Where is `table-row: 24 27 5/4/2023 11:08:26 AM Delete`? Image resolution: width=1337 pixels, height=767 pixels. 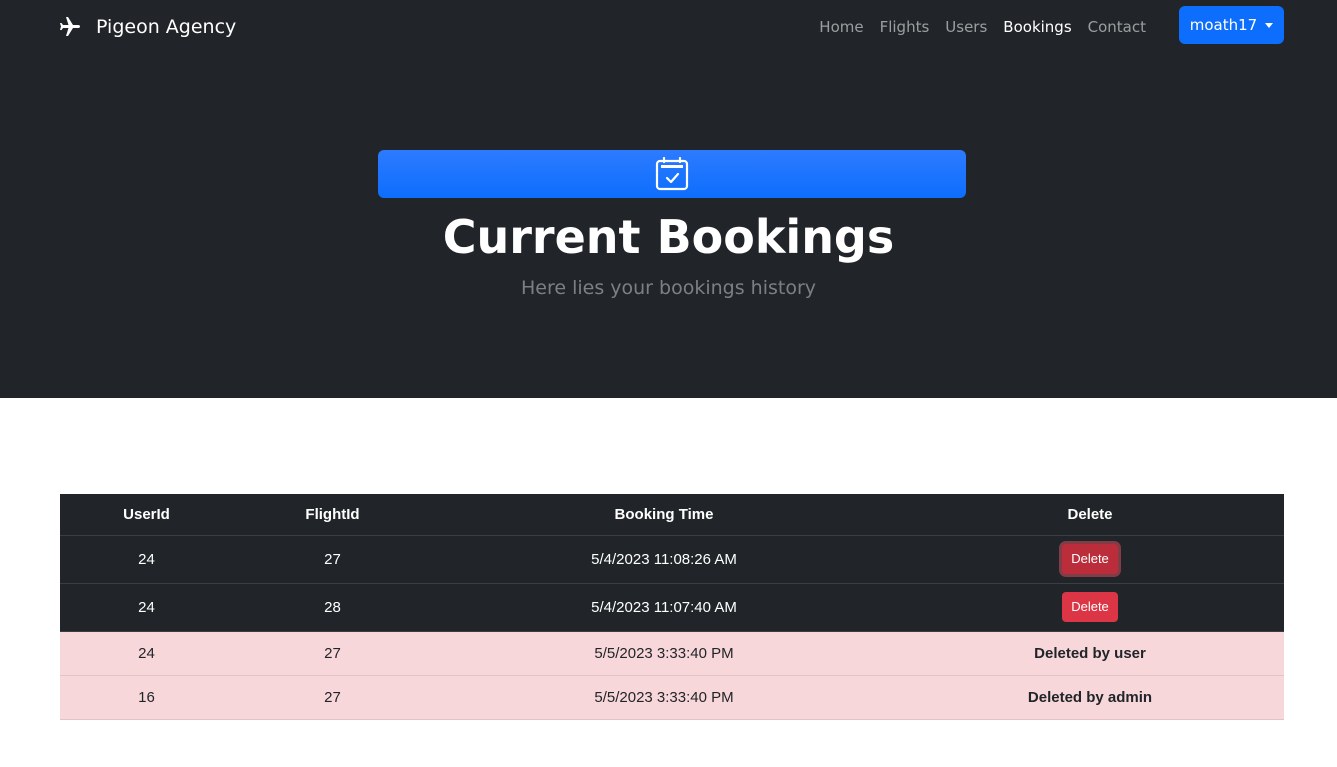 table-row: 24 27 5/4/2023 11:08:26 AM Delete is located at coordinates (672, 559).